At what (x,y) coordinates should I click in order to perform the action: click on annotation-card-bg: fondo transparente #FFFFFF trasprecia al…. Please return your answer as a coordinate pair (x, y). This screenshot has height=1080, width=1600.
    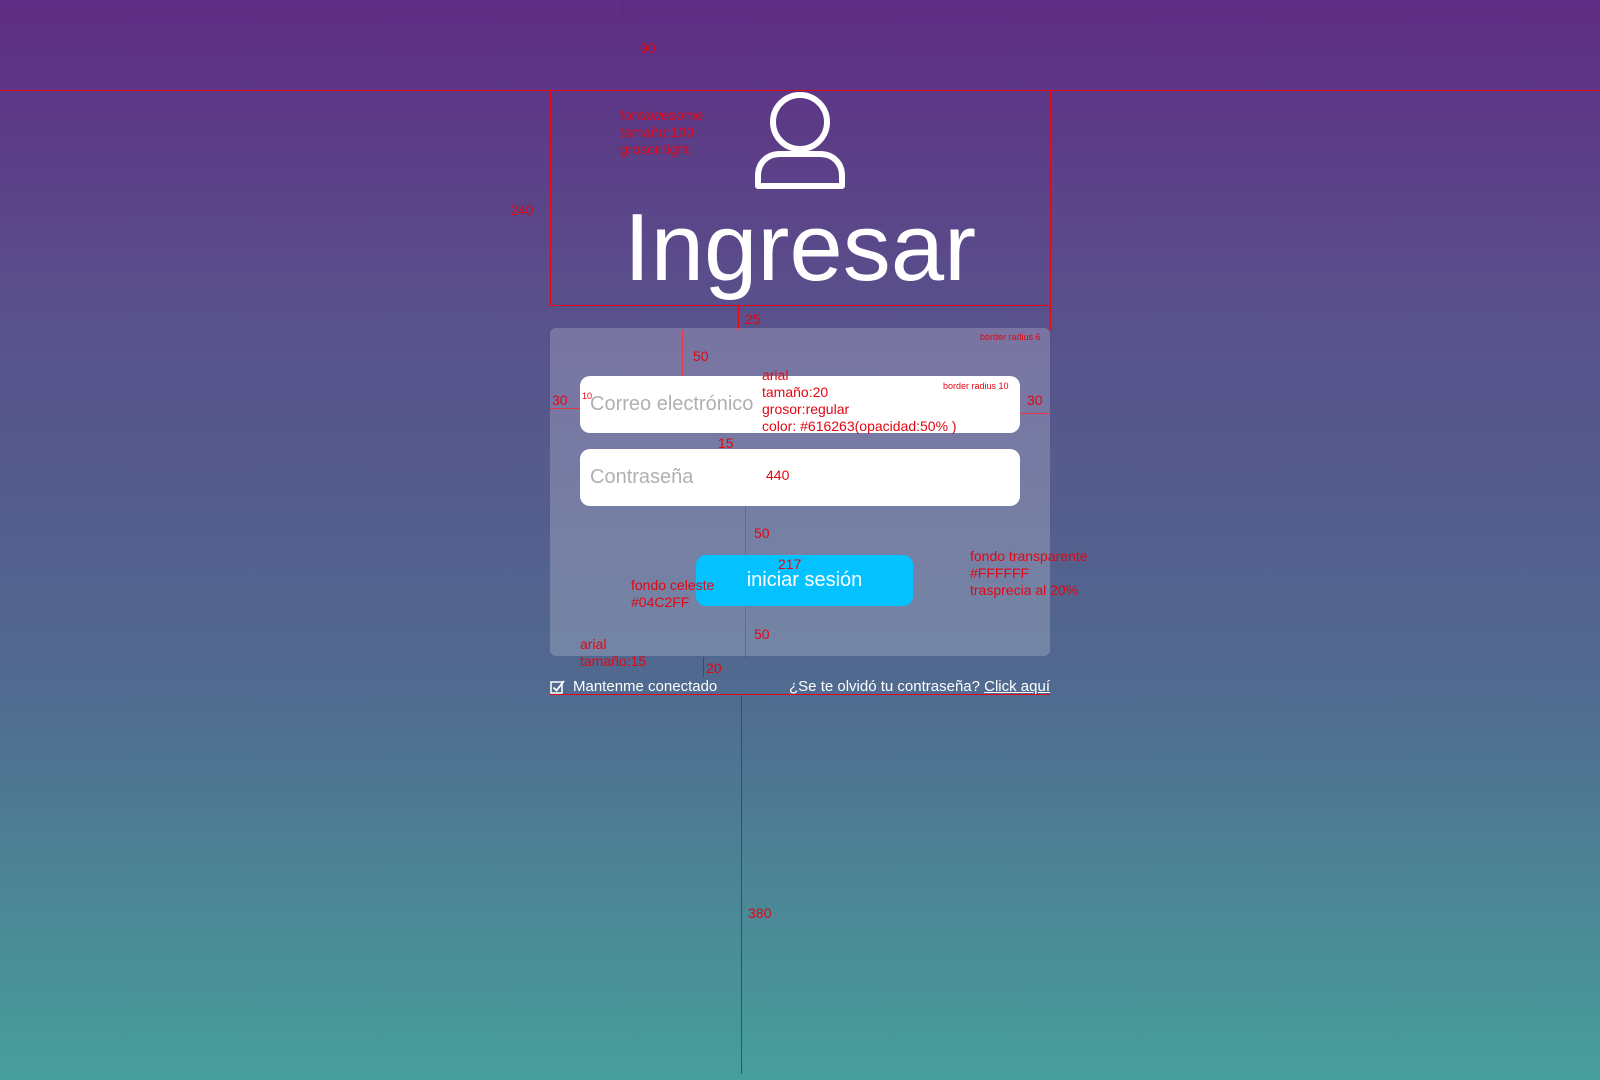
    Looking at the image, I should click on (1029, 573).